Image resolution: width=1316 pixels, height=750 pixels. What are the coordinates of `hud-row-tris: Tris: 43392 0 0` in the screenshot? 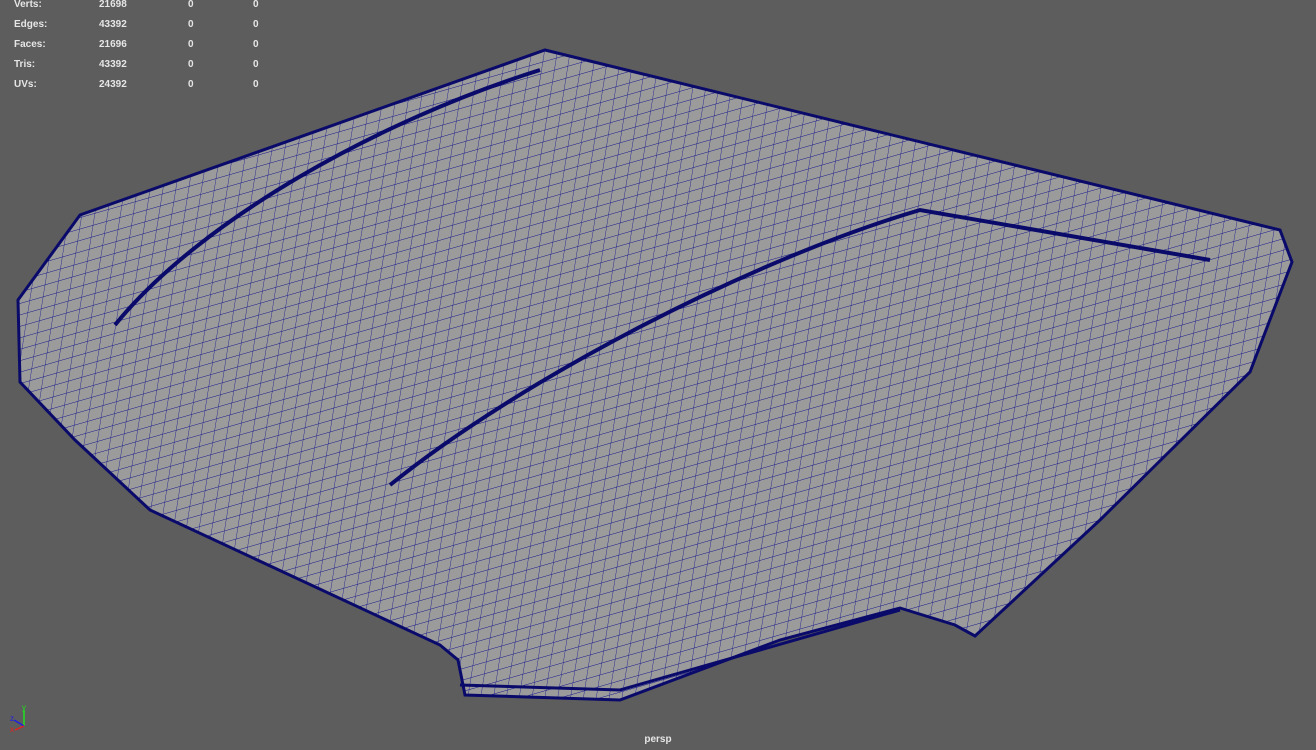 It's located at (140, 72).